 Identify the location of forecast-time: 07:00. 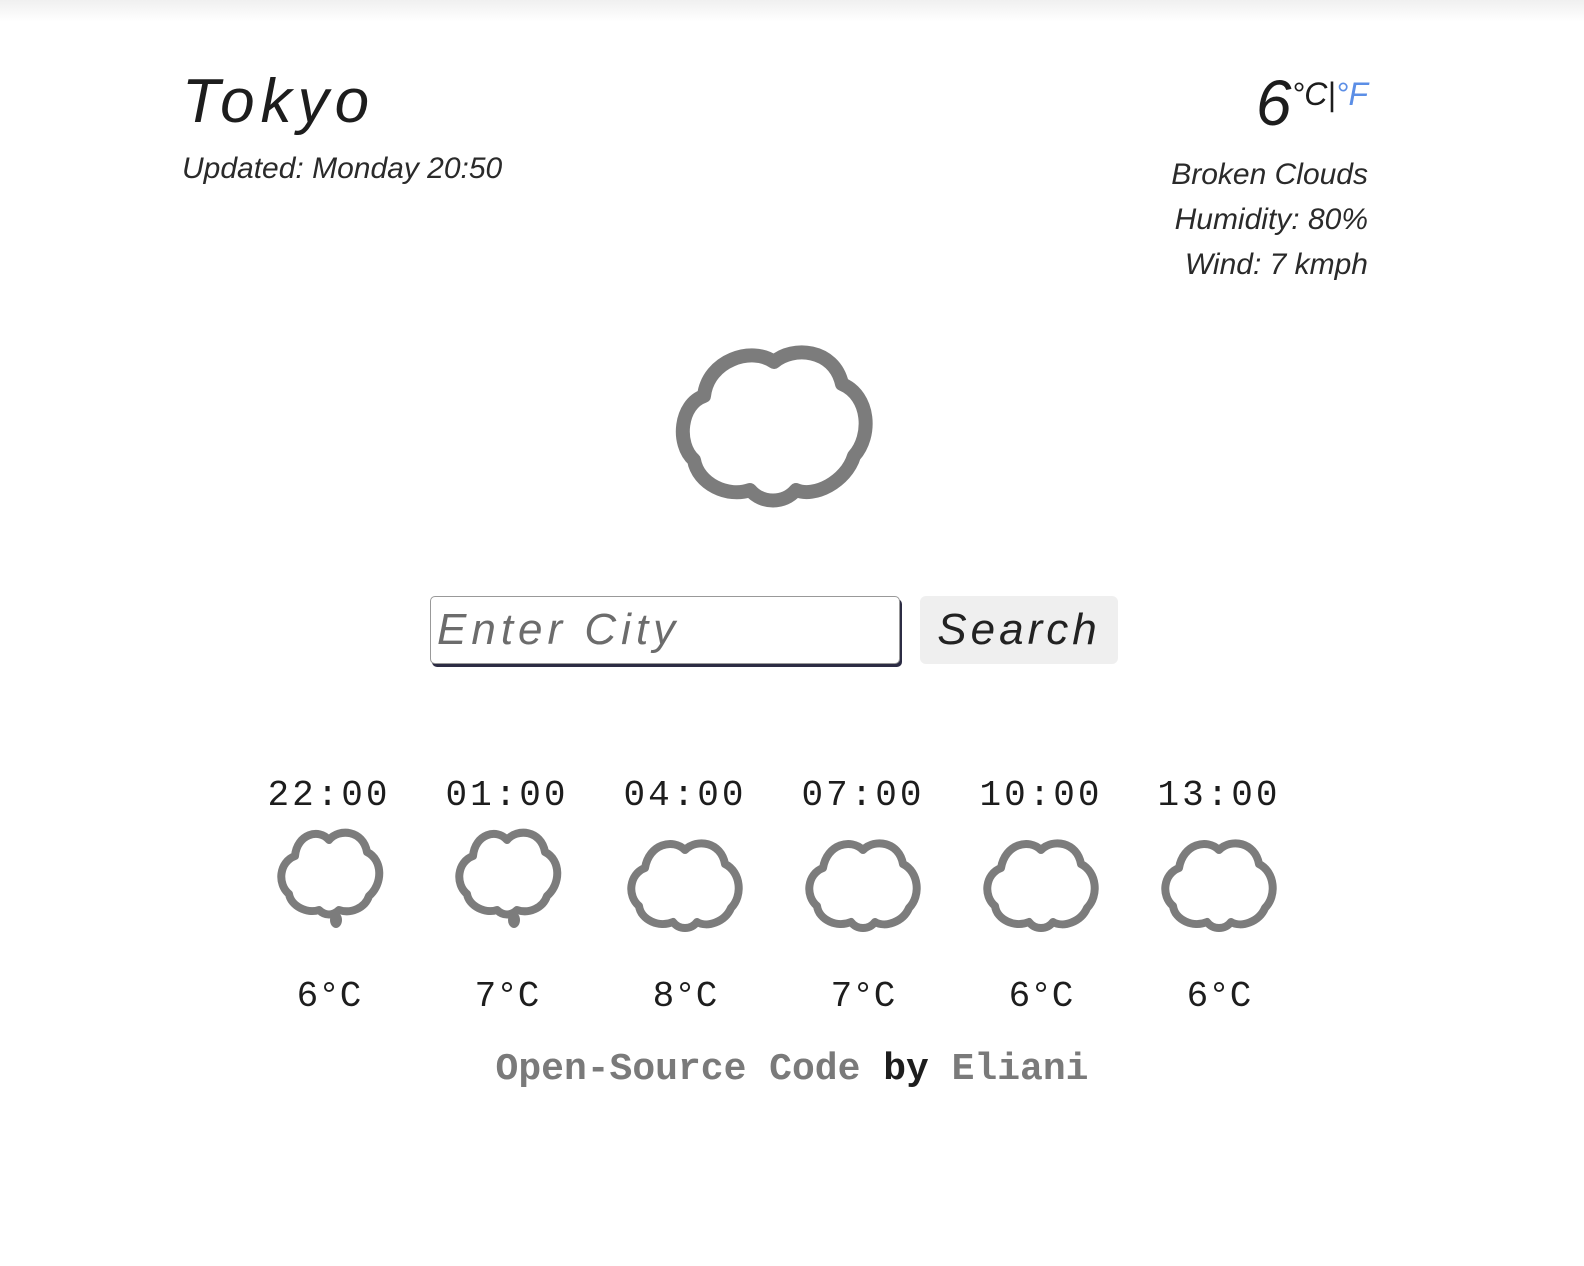
(863, 795).